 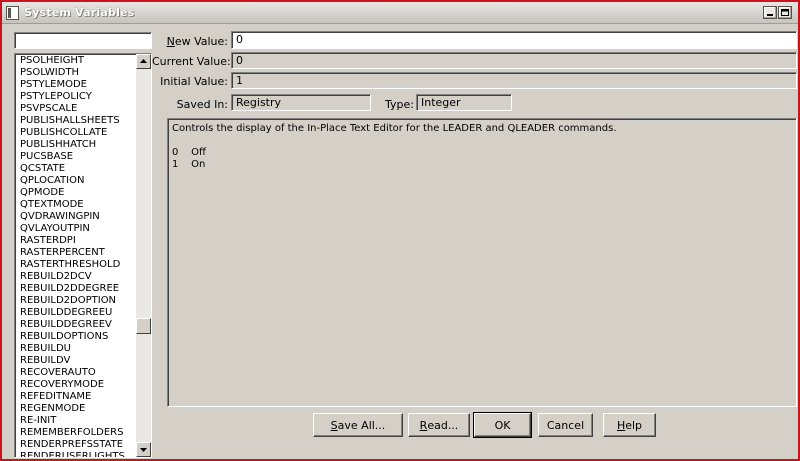 What do you see at coordinates (565, 425) in the screenshot?
I see `cancel-button: Cancel` at bounding box center [565, 425].